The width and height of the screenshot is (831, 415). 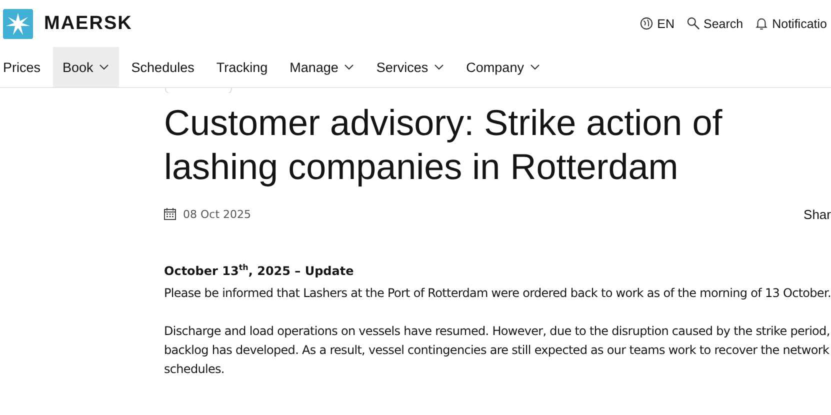 I want to click on update-heading: October 13$^{th}$, 2025 – Update, so click(x=259, y=270).